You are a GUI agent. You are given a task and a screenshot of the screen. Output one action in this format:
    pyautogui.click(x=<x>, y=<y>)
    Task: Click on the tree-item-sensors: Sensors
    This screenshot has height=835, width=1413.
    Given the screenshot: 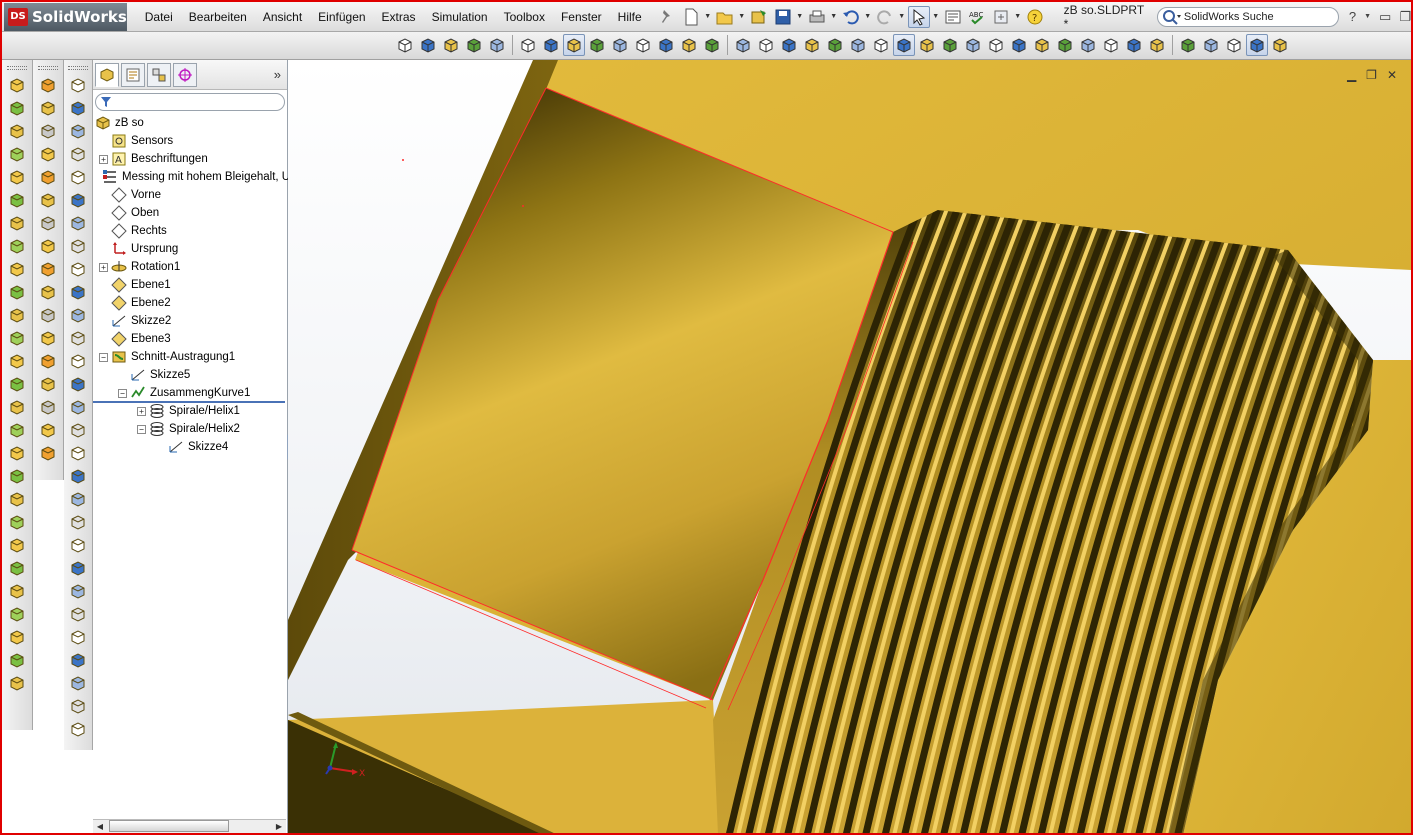 What is the action you would take?
    pyautogui.click(x=190, y=141)
    